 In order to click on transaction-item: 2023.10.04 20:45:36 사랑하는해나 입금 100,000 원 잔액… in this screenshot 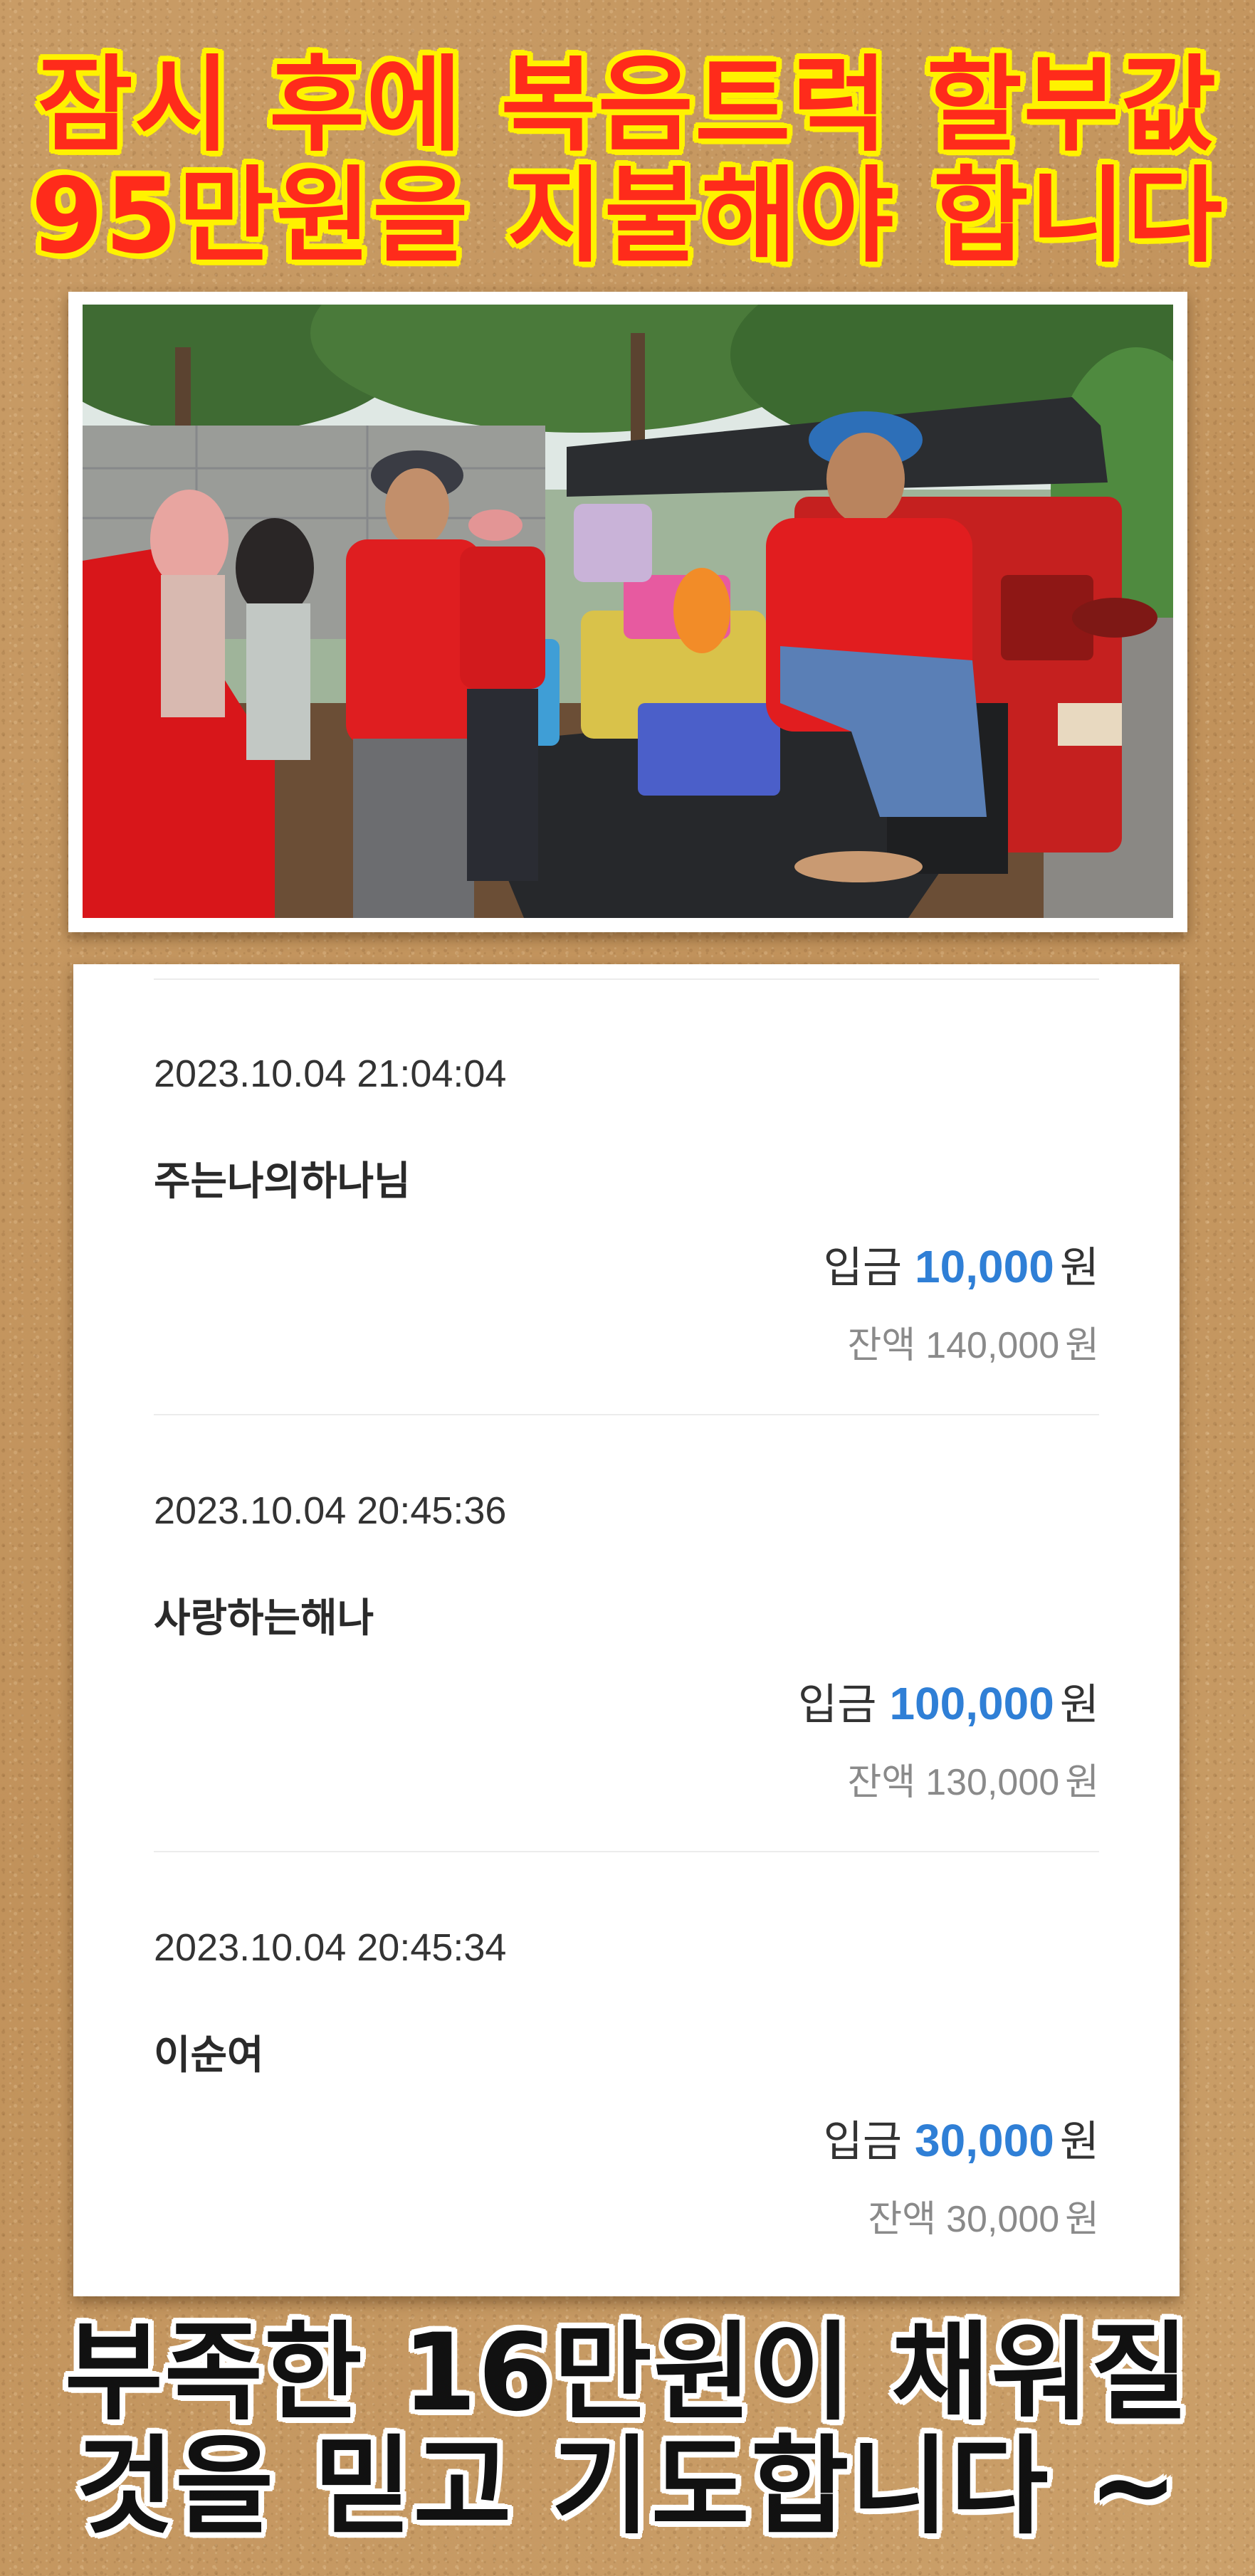, I will do `click(626, 1633)`.